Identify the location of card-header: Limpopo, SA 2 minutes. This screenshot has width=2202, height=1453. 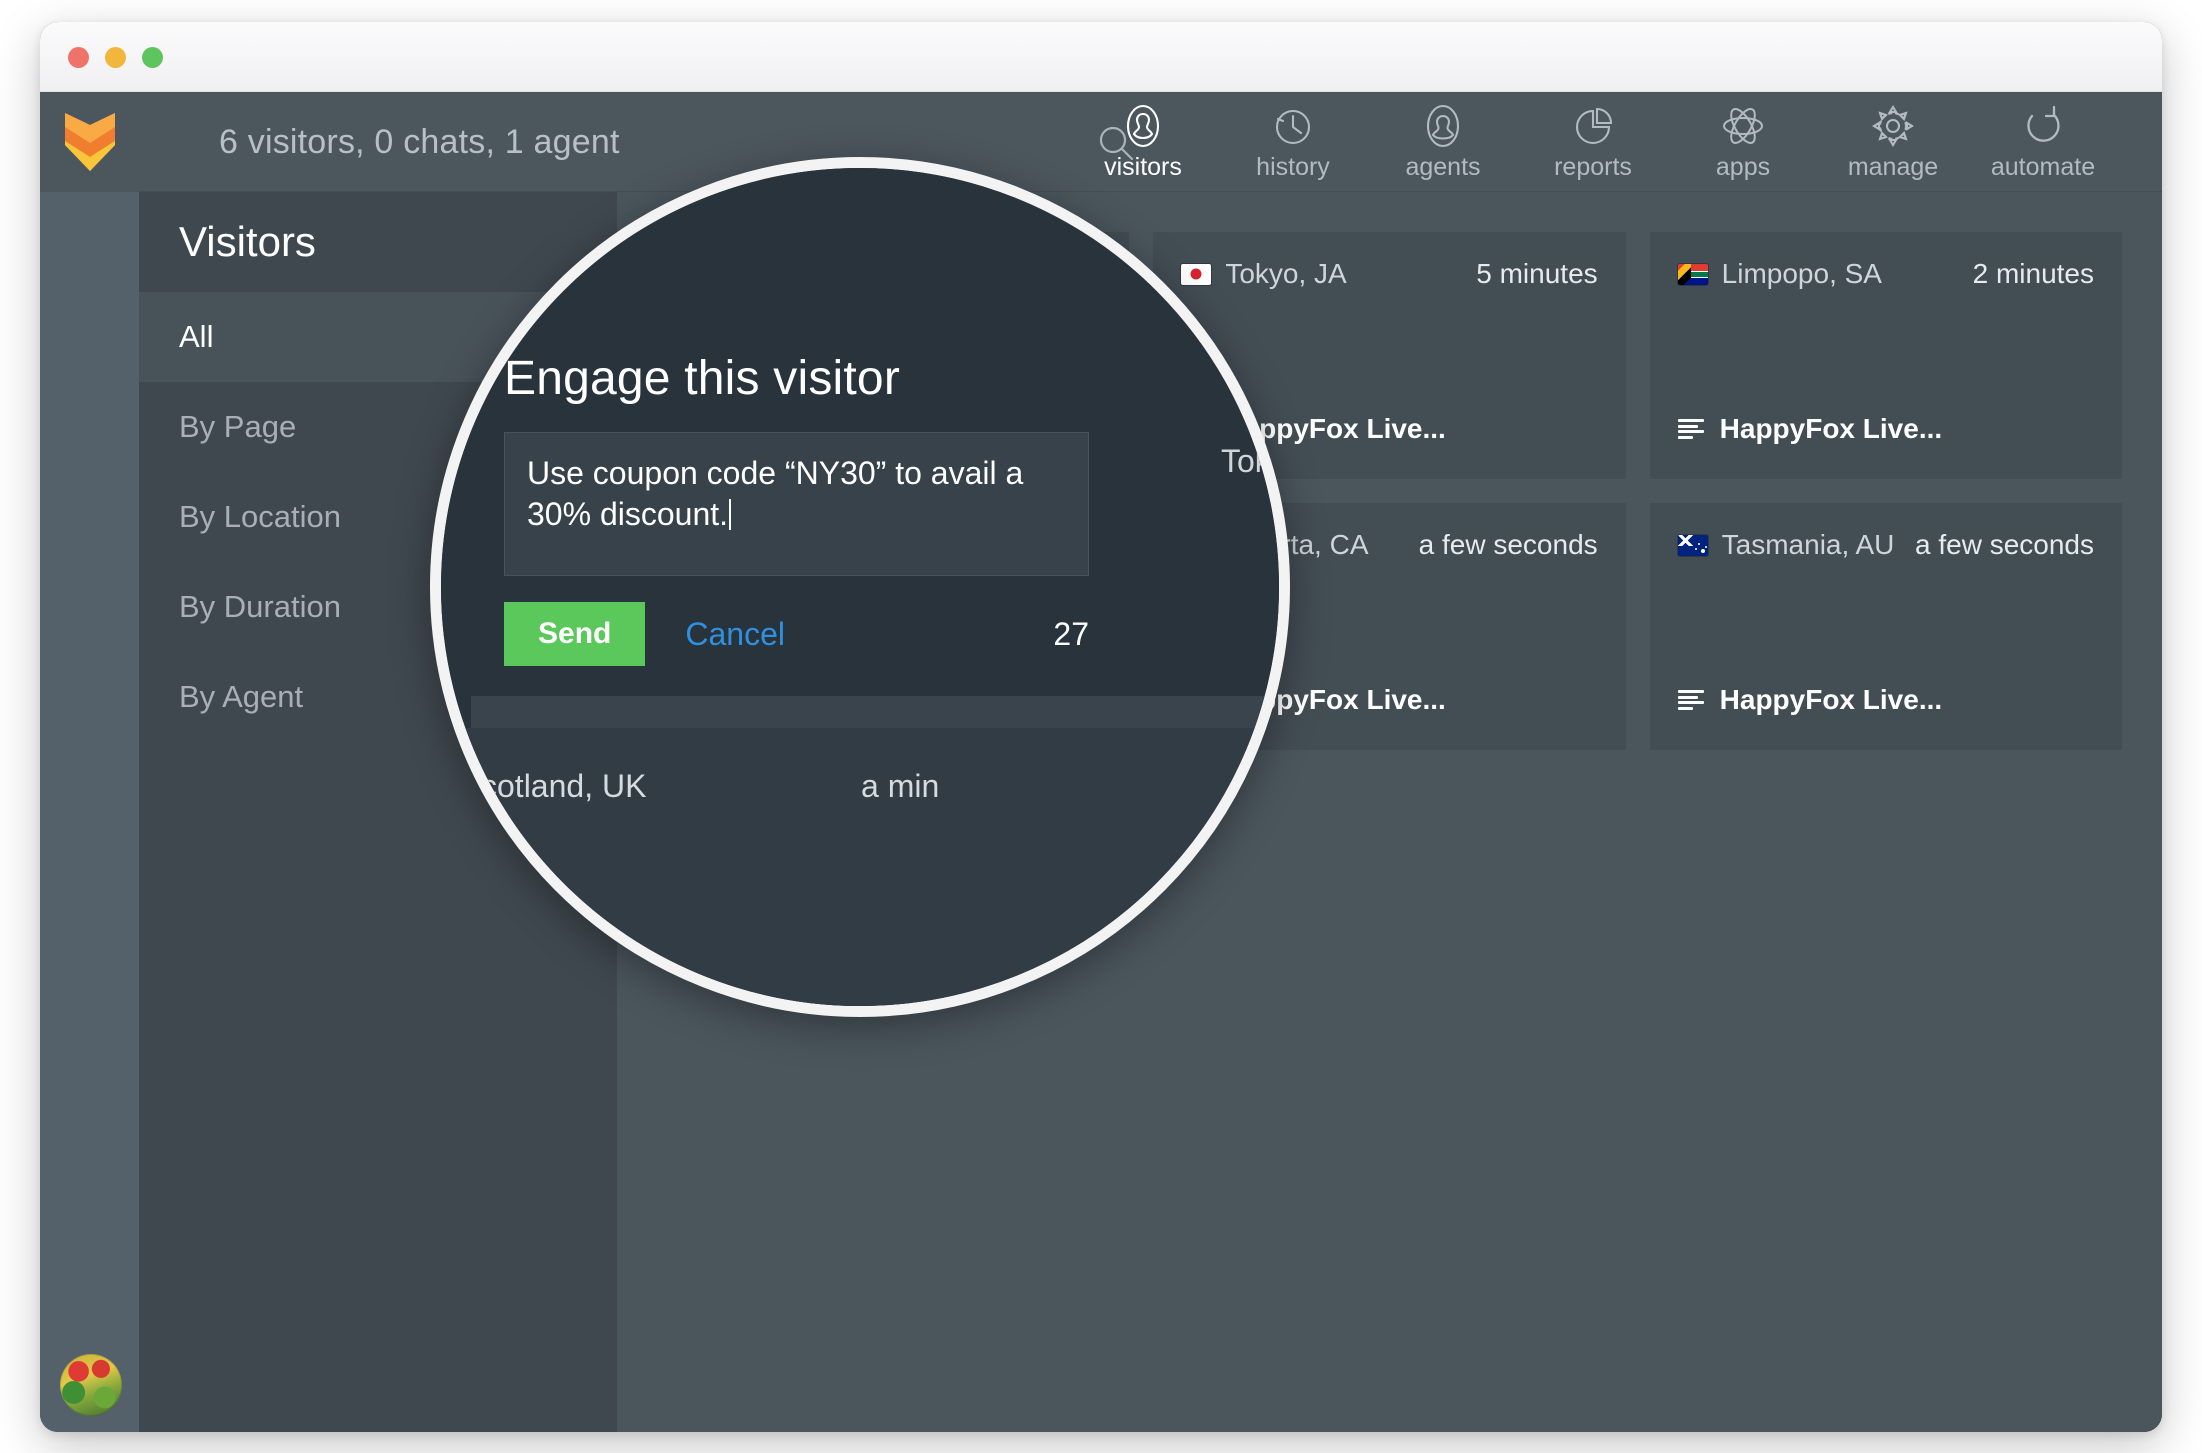
(1885, 274).